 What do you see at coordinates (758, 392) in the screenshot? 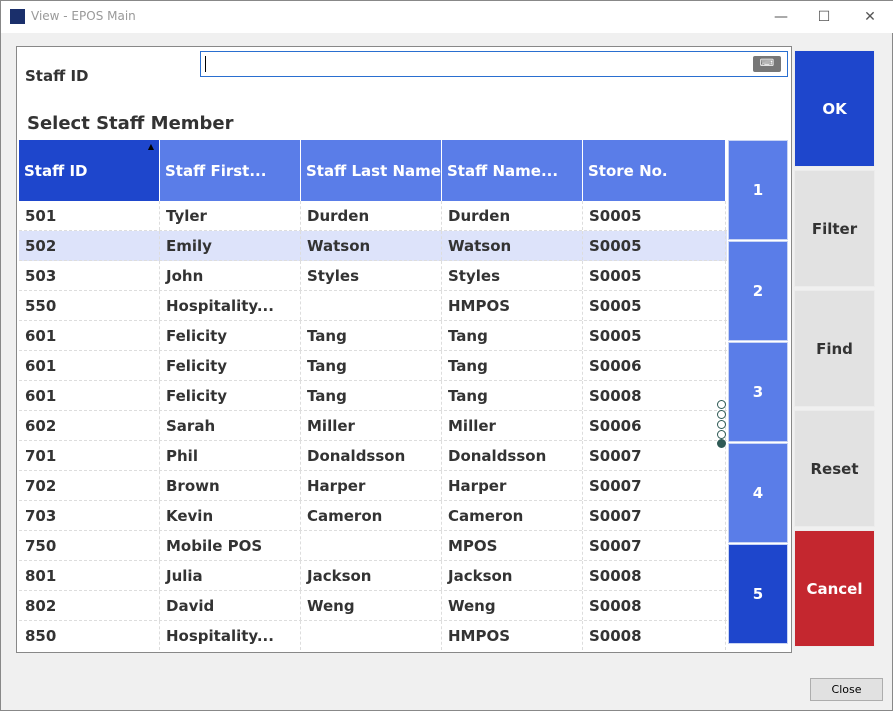
I see `page-button-3: 3` at bounding box center [758, 392].